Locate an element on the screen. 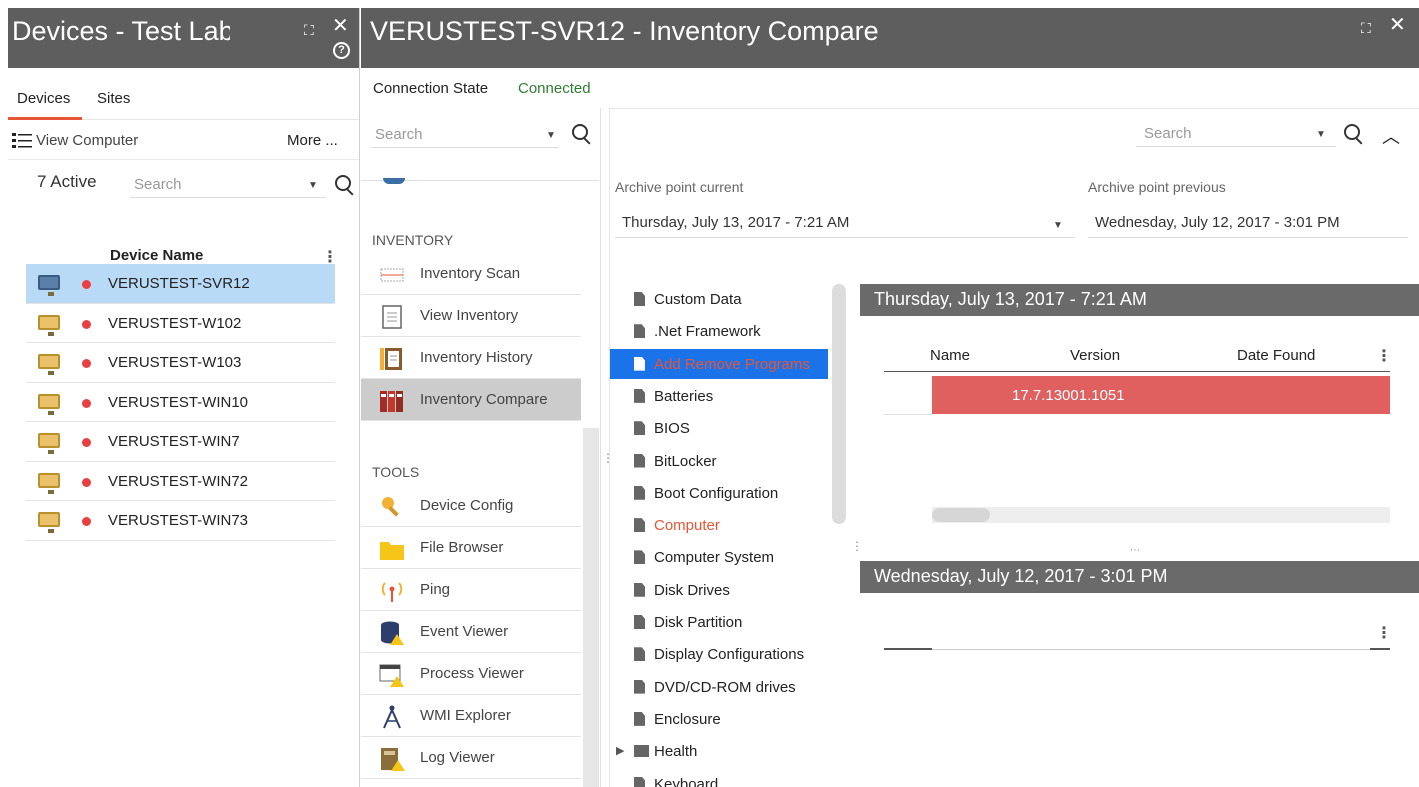  nav-item-label: Event Viewer is located at coordinates (464, 631).